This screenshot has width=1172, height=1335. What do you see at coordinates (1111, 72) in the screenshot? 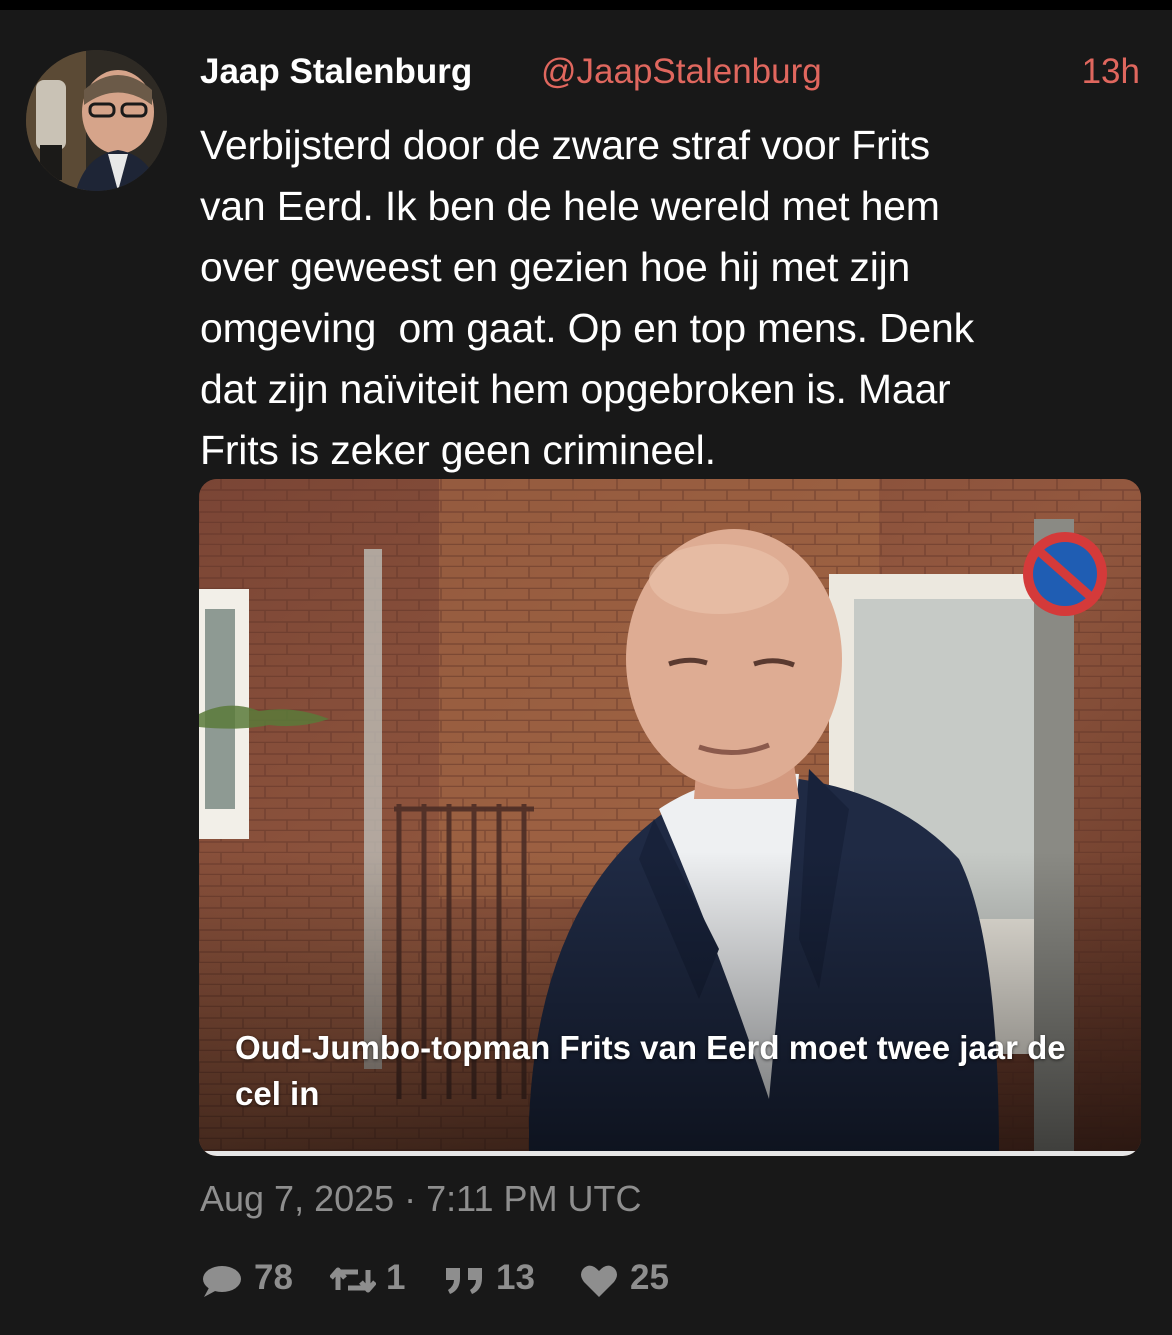
I see `tweet-time: 13h` at bounding box center [1111, 72].